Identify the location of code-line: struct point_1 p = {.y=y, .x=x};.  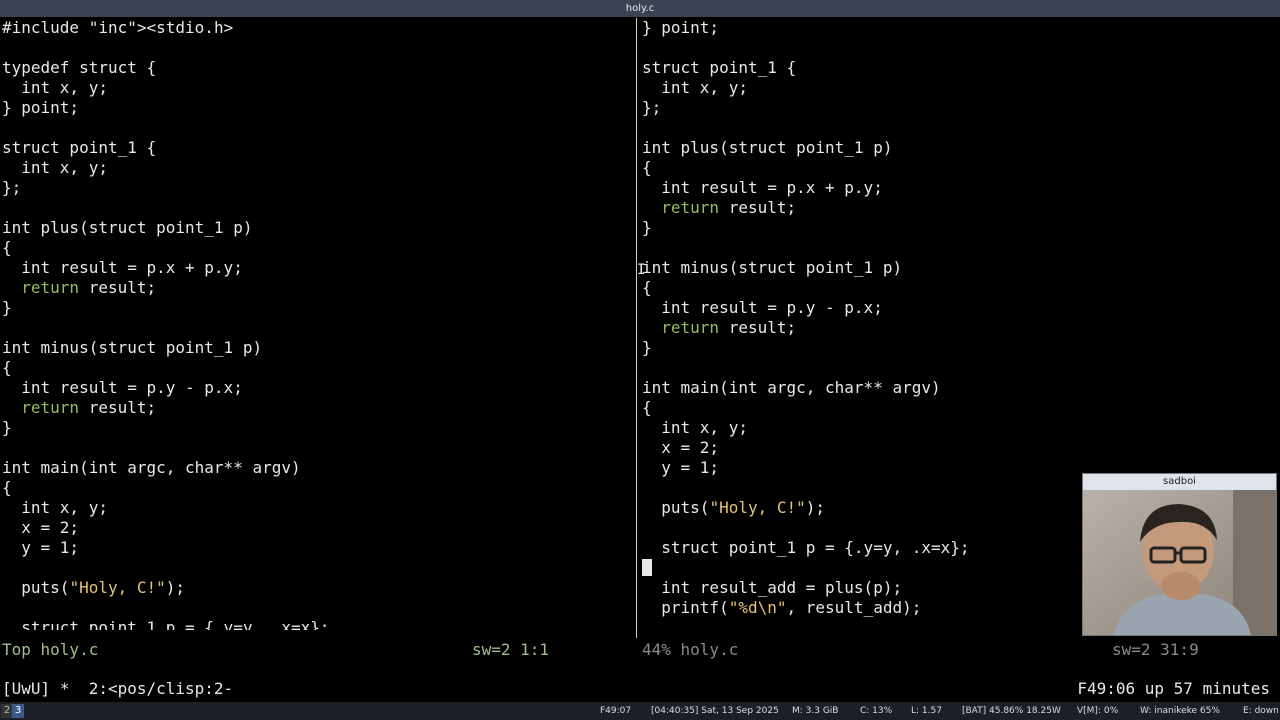
(317, 624).